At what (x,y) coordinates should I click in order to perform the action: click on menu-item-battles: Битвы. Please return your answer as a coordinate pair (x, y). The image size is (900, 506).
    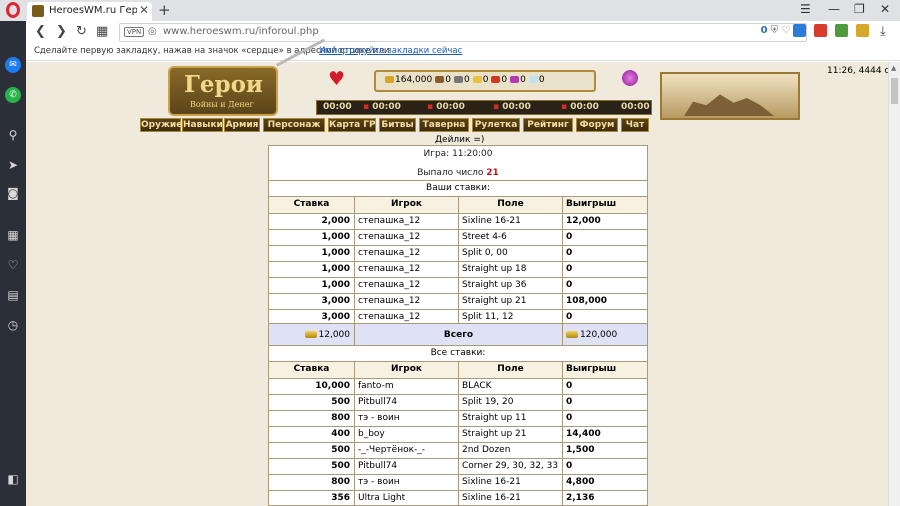
    Looking at the image, I should click on (397, 125).